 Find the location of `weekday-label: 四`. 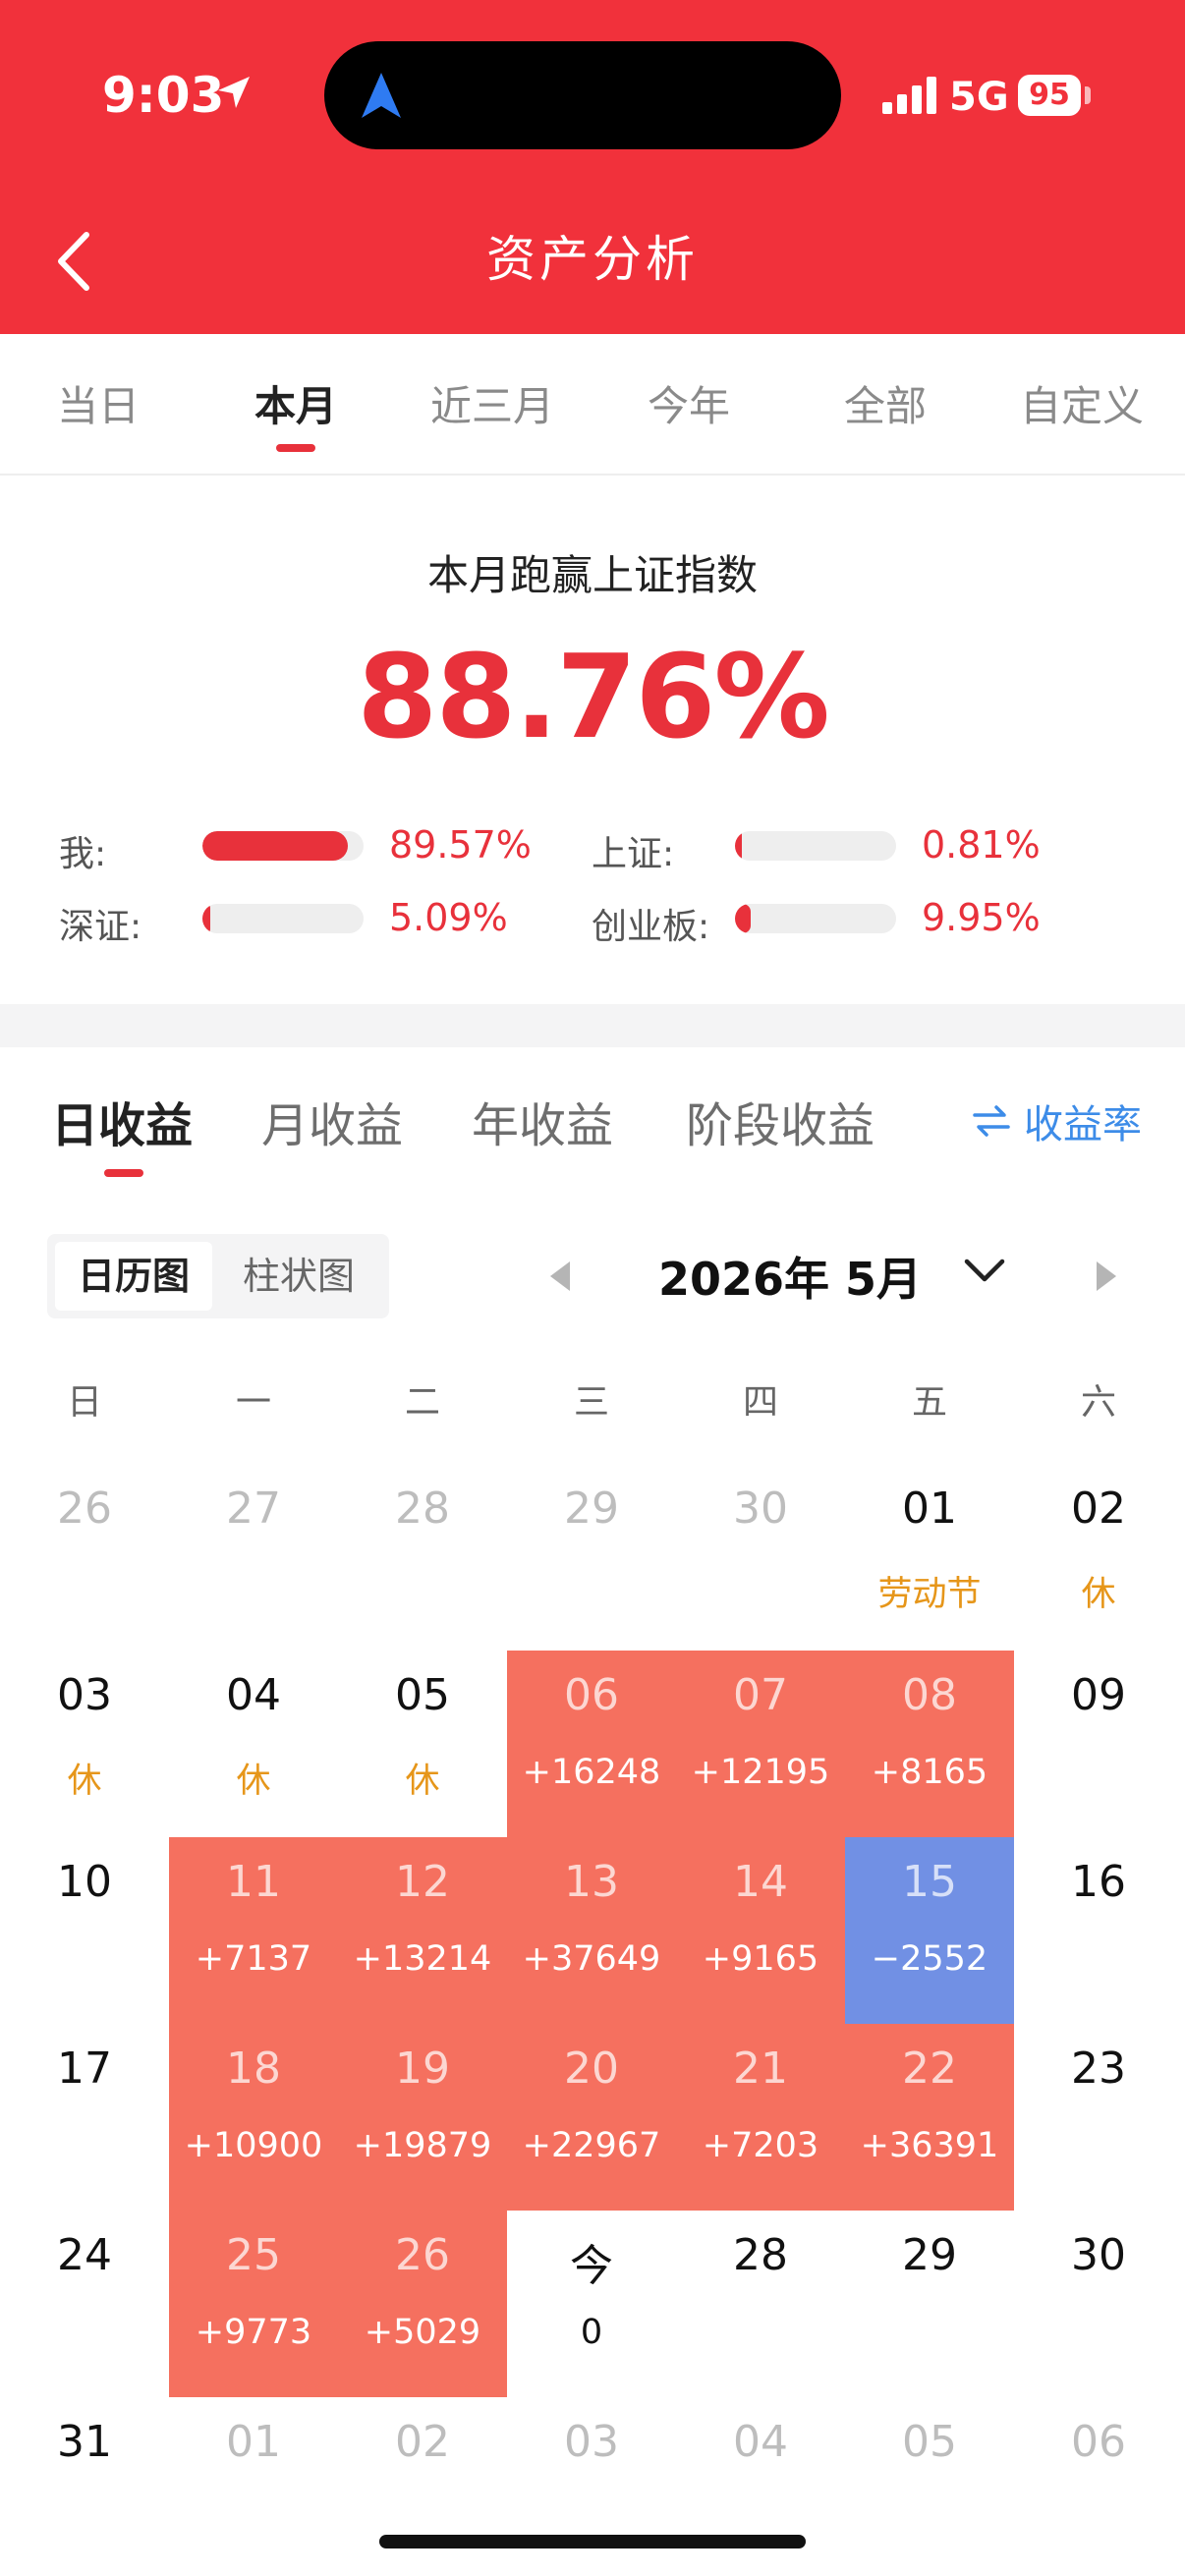

weekday-label: 四 is located at coordinates (760, 1402).